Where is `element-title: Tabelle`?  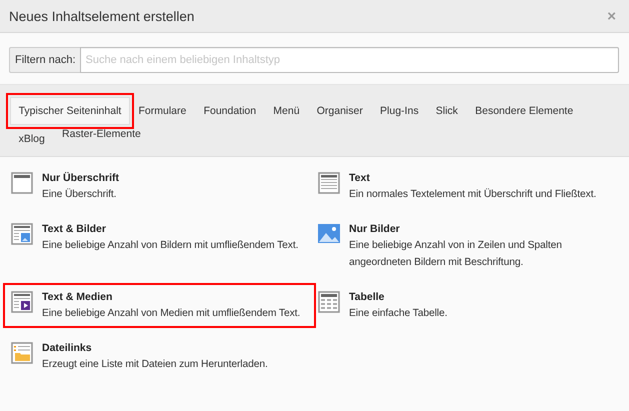
element-title: Tabelle is located at coordinates (367, 297).